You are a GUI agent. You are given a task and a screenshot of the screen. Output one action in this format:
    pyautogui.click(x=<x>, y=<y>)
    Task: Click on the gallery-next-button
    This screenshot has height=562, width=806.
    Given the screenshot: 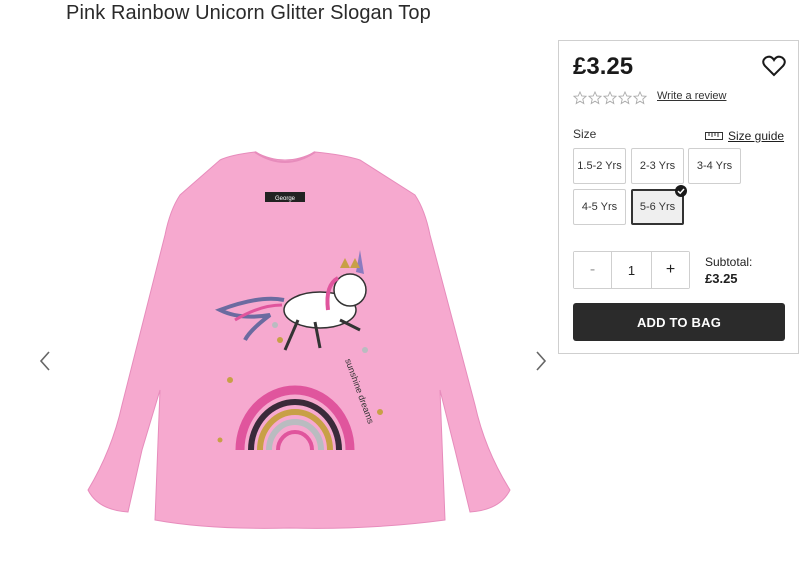 What is the action you would take?
    pyautogui.click(x=540, y=361)
    